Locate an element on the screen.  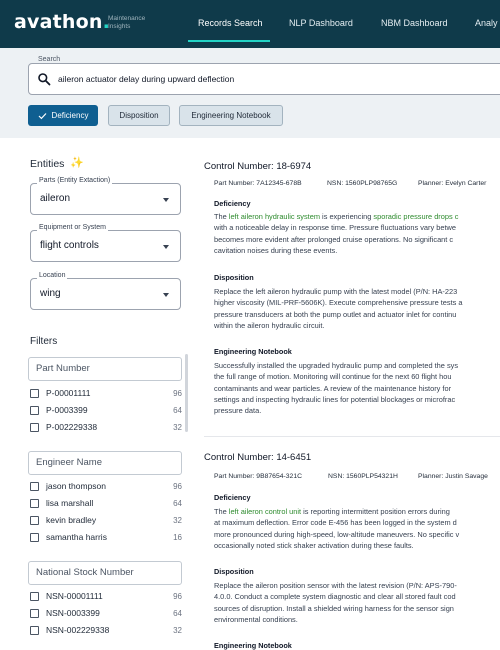
app-subtitle: Maintenance Insights is located at coordinates (138, 23).